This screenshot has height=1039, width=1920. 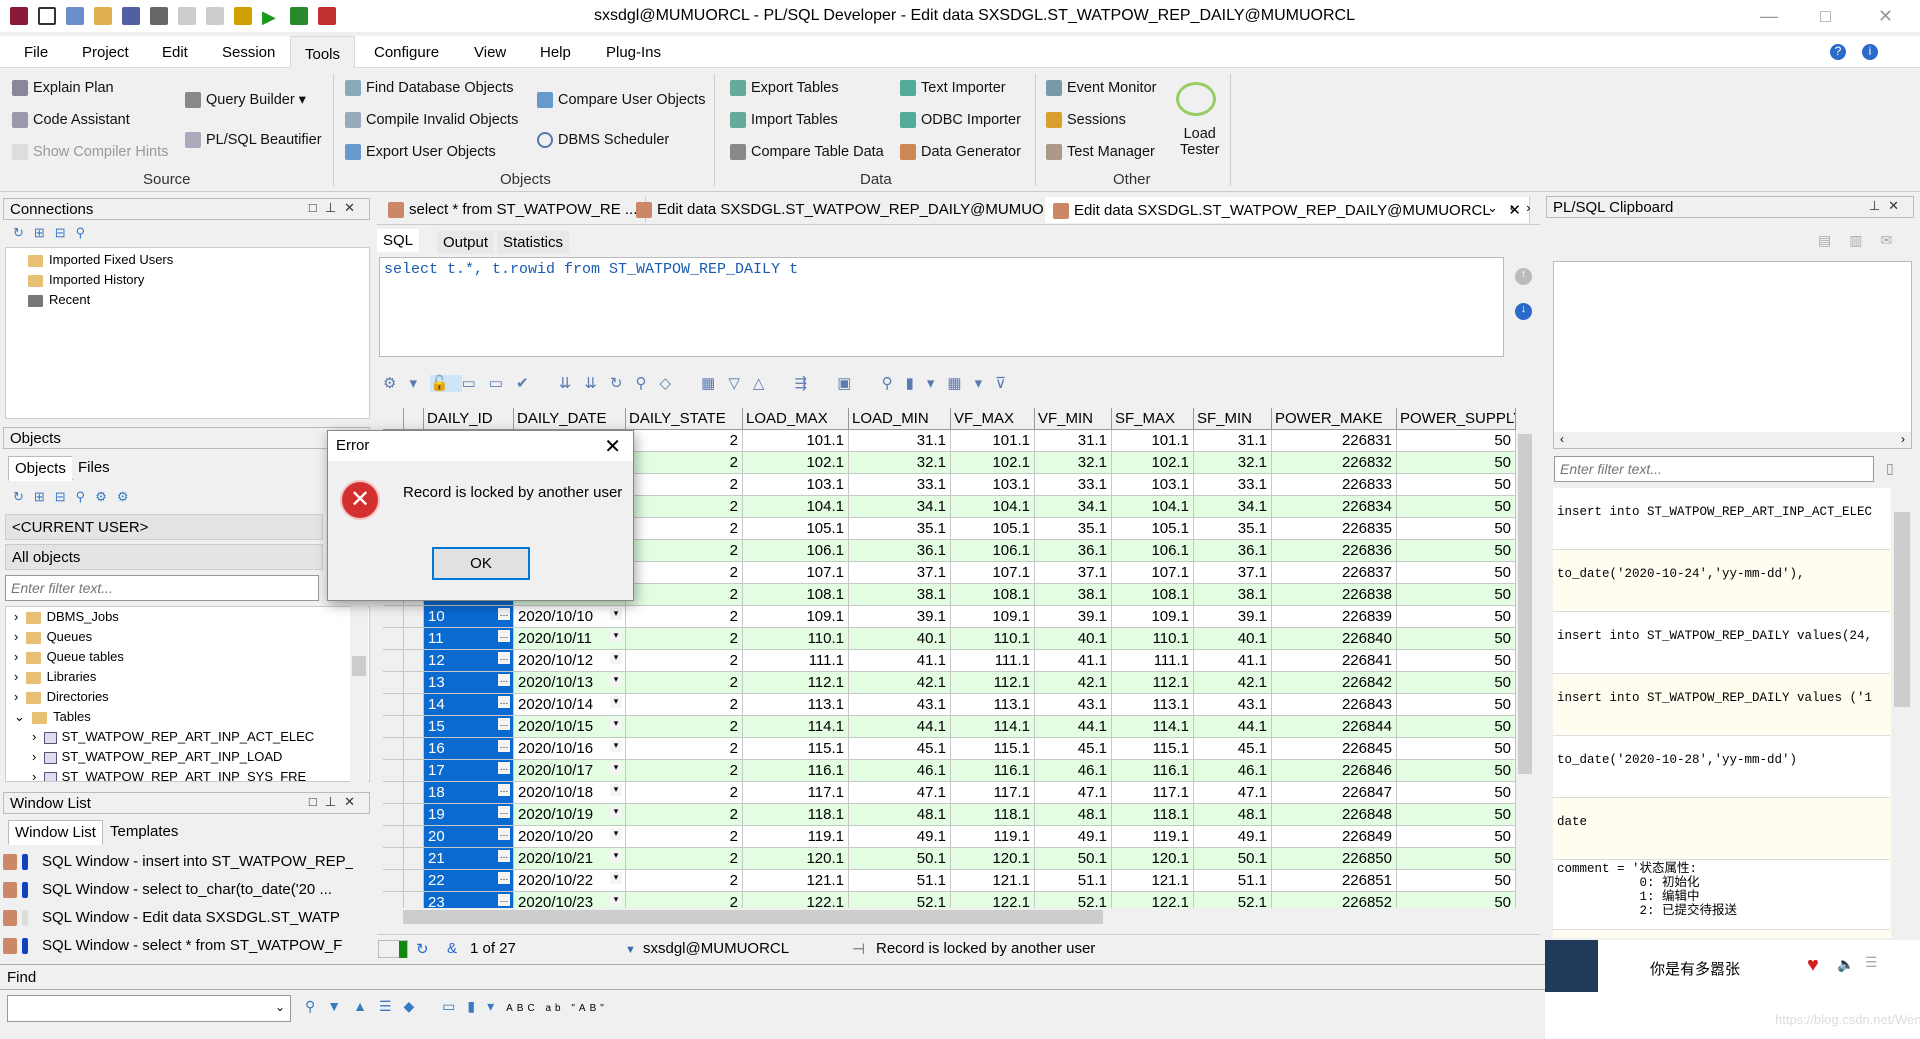 What do you see at coordinates (1073, 727) in the screenshot?
I see `cell-vf-min: 44.1` at bounding box center [1073, 727].